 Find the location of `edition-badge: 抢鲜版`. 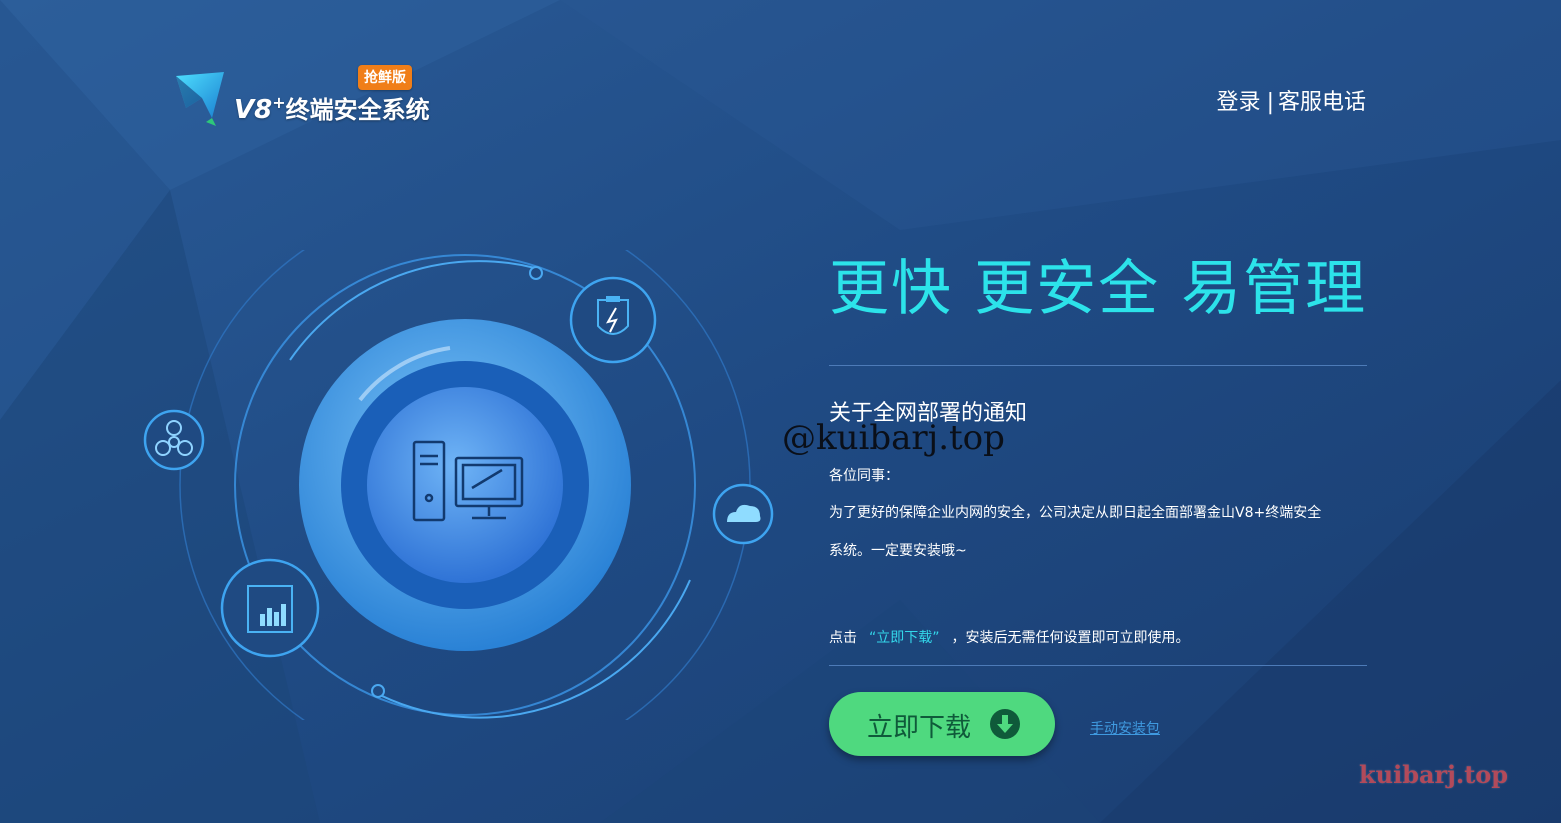

edition-badge: 抢鲜版 is located at coordinates (385, 77).